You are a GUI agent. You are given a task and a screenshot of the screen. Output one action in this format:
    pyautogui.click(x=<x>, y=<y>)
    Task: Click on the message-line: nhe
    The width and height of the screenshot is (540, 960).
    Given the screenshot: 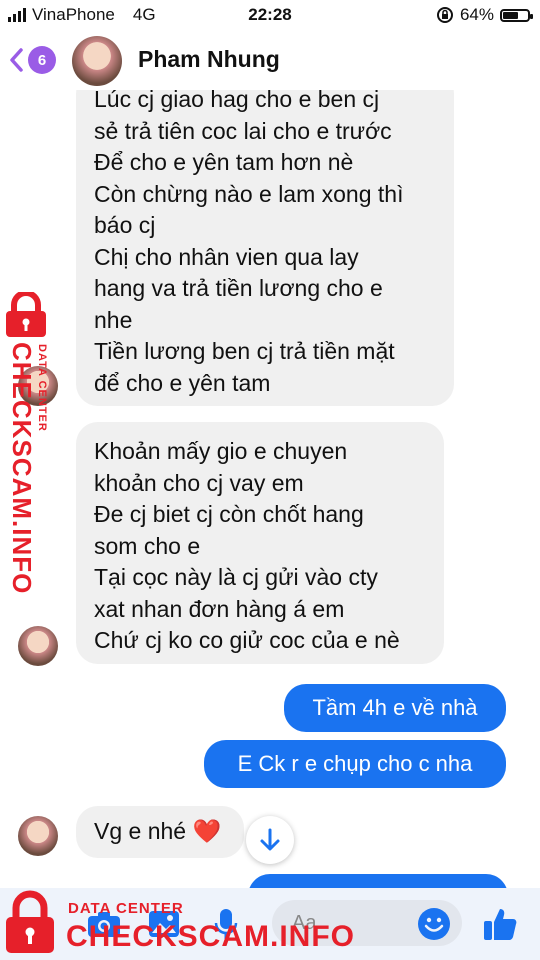 What is the action you would take?
    pyautogui.click(x=113, y=319)
    